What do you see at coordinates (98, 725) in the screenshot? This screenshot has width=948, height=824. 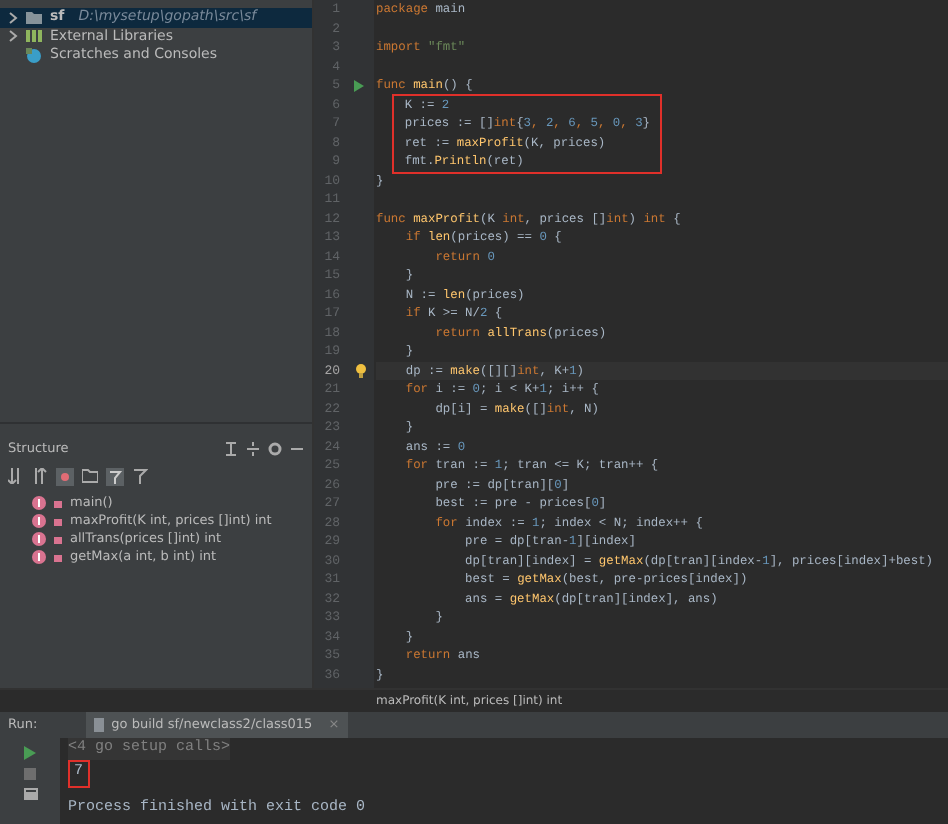 I see `file-icon` at bounding box center [98, 725].